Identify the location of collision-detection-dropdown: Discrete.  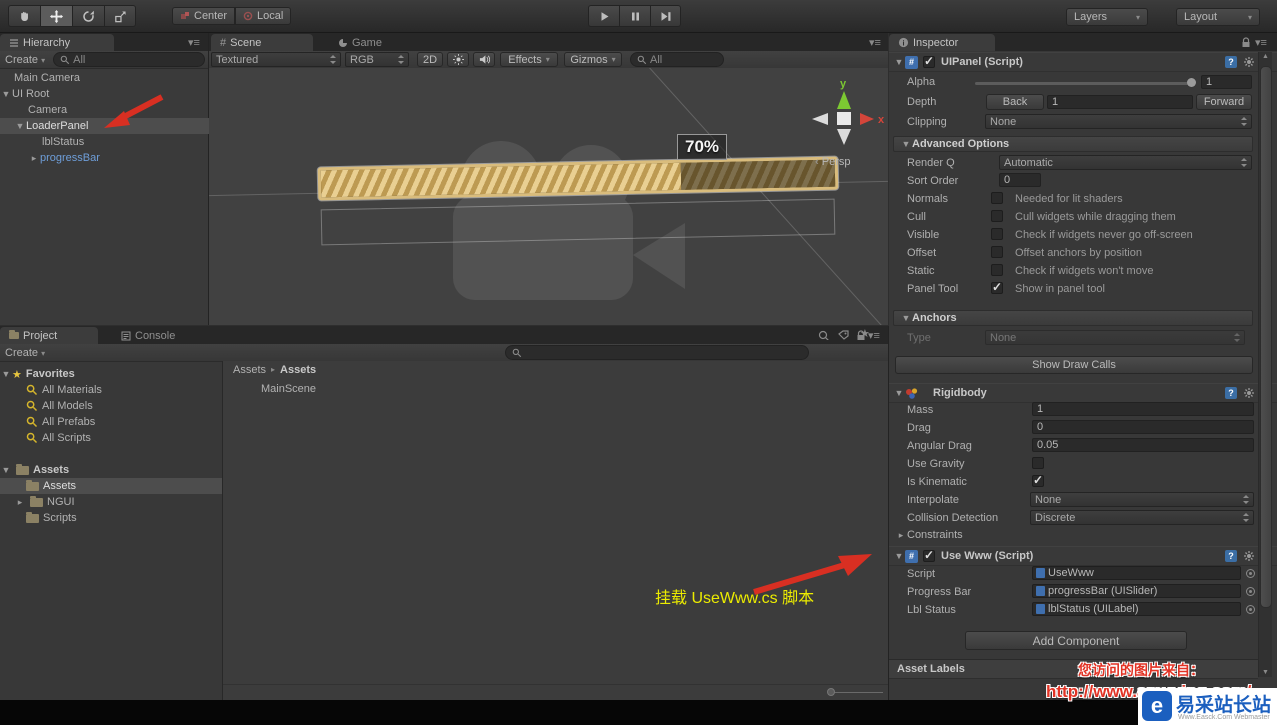
(1142, 517).